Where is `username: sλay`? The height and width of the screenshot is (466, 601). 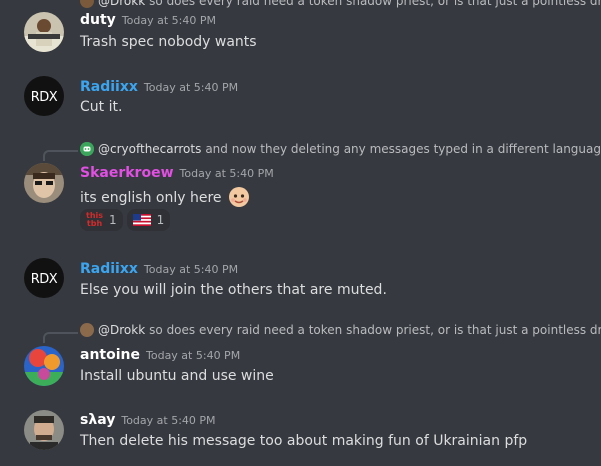
username: sλay is located at coordinates (97, 420).